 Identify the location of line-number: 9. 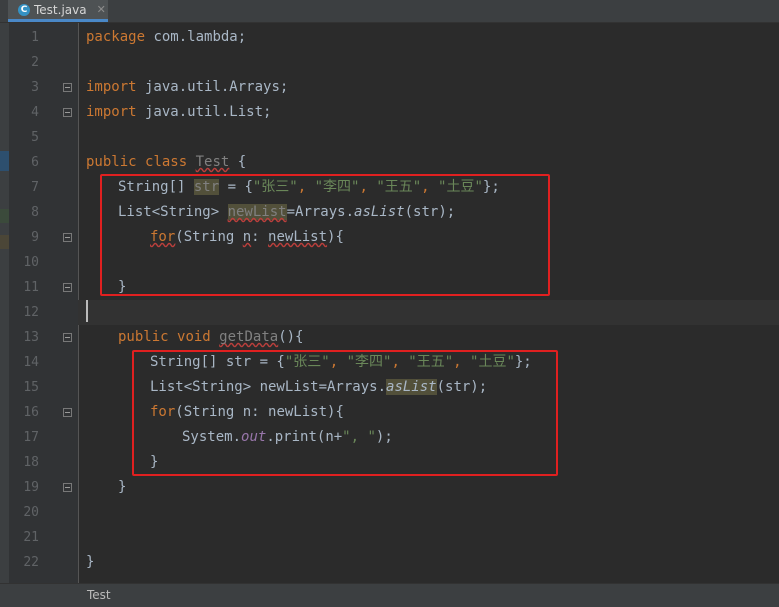
(35, 237).